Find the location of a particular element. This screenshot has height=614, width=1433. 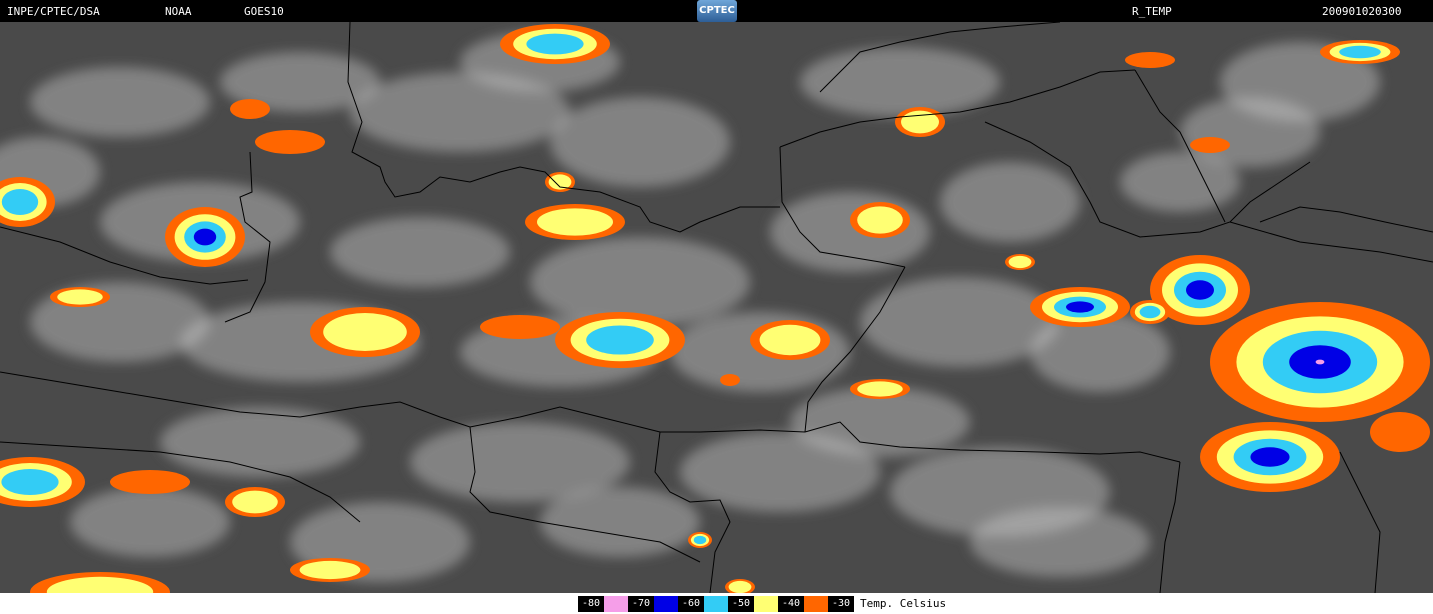

source-label: INPE/CPTEC/DSA is located at coordinates (53, 11).